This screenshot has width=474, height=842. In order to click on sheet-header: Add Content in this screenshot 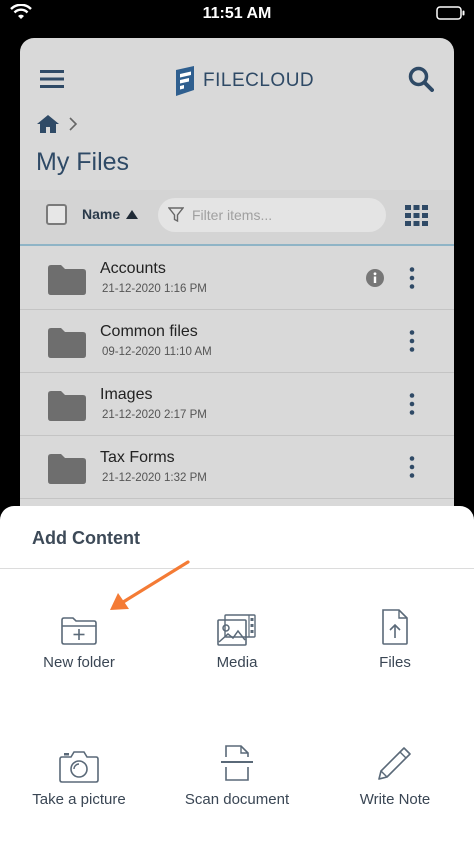, I will do `click(237, 537)`.